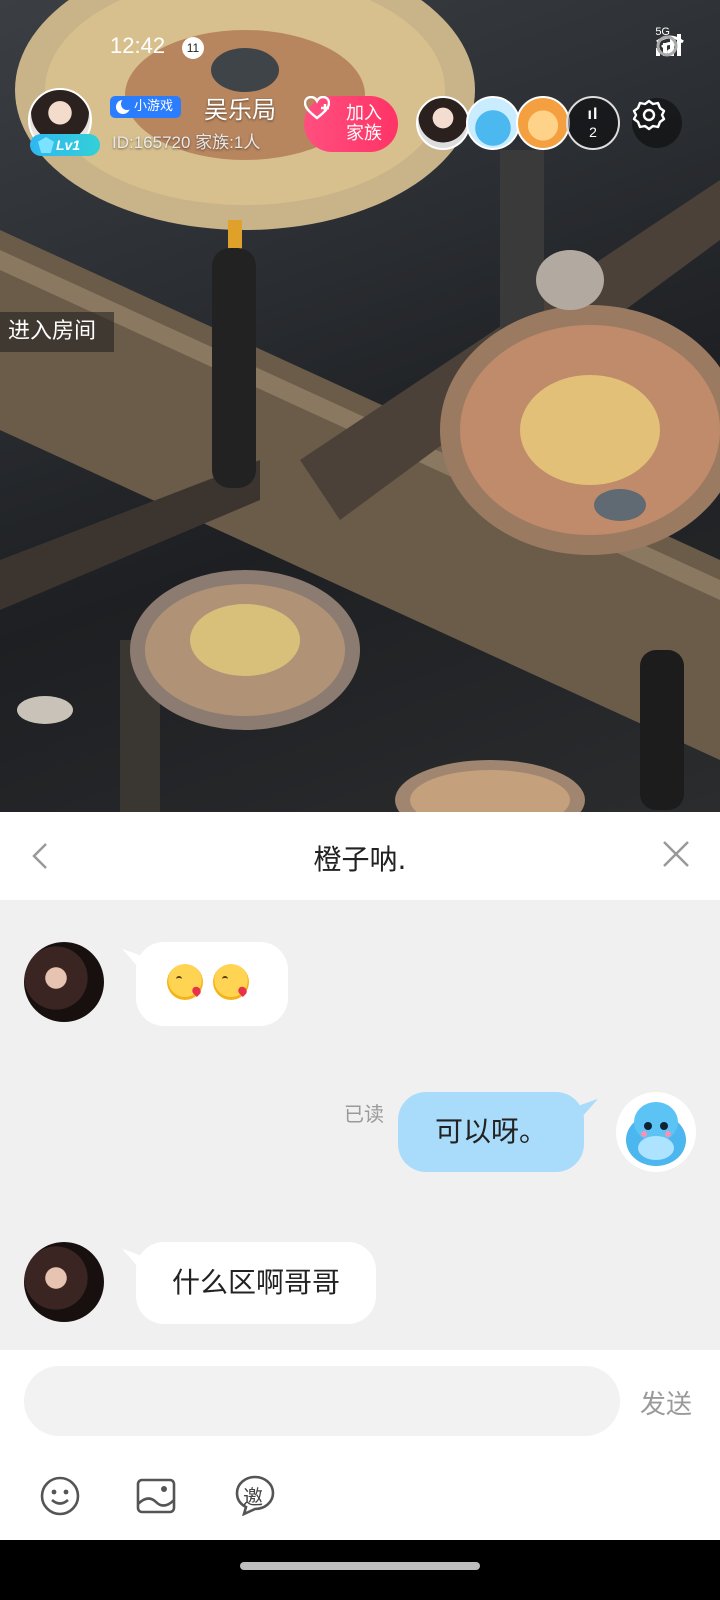  I want to click on enter-room-text: 进入房间, so click(52, 331).